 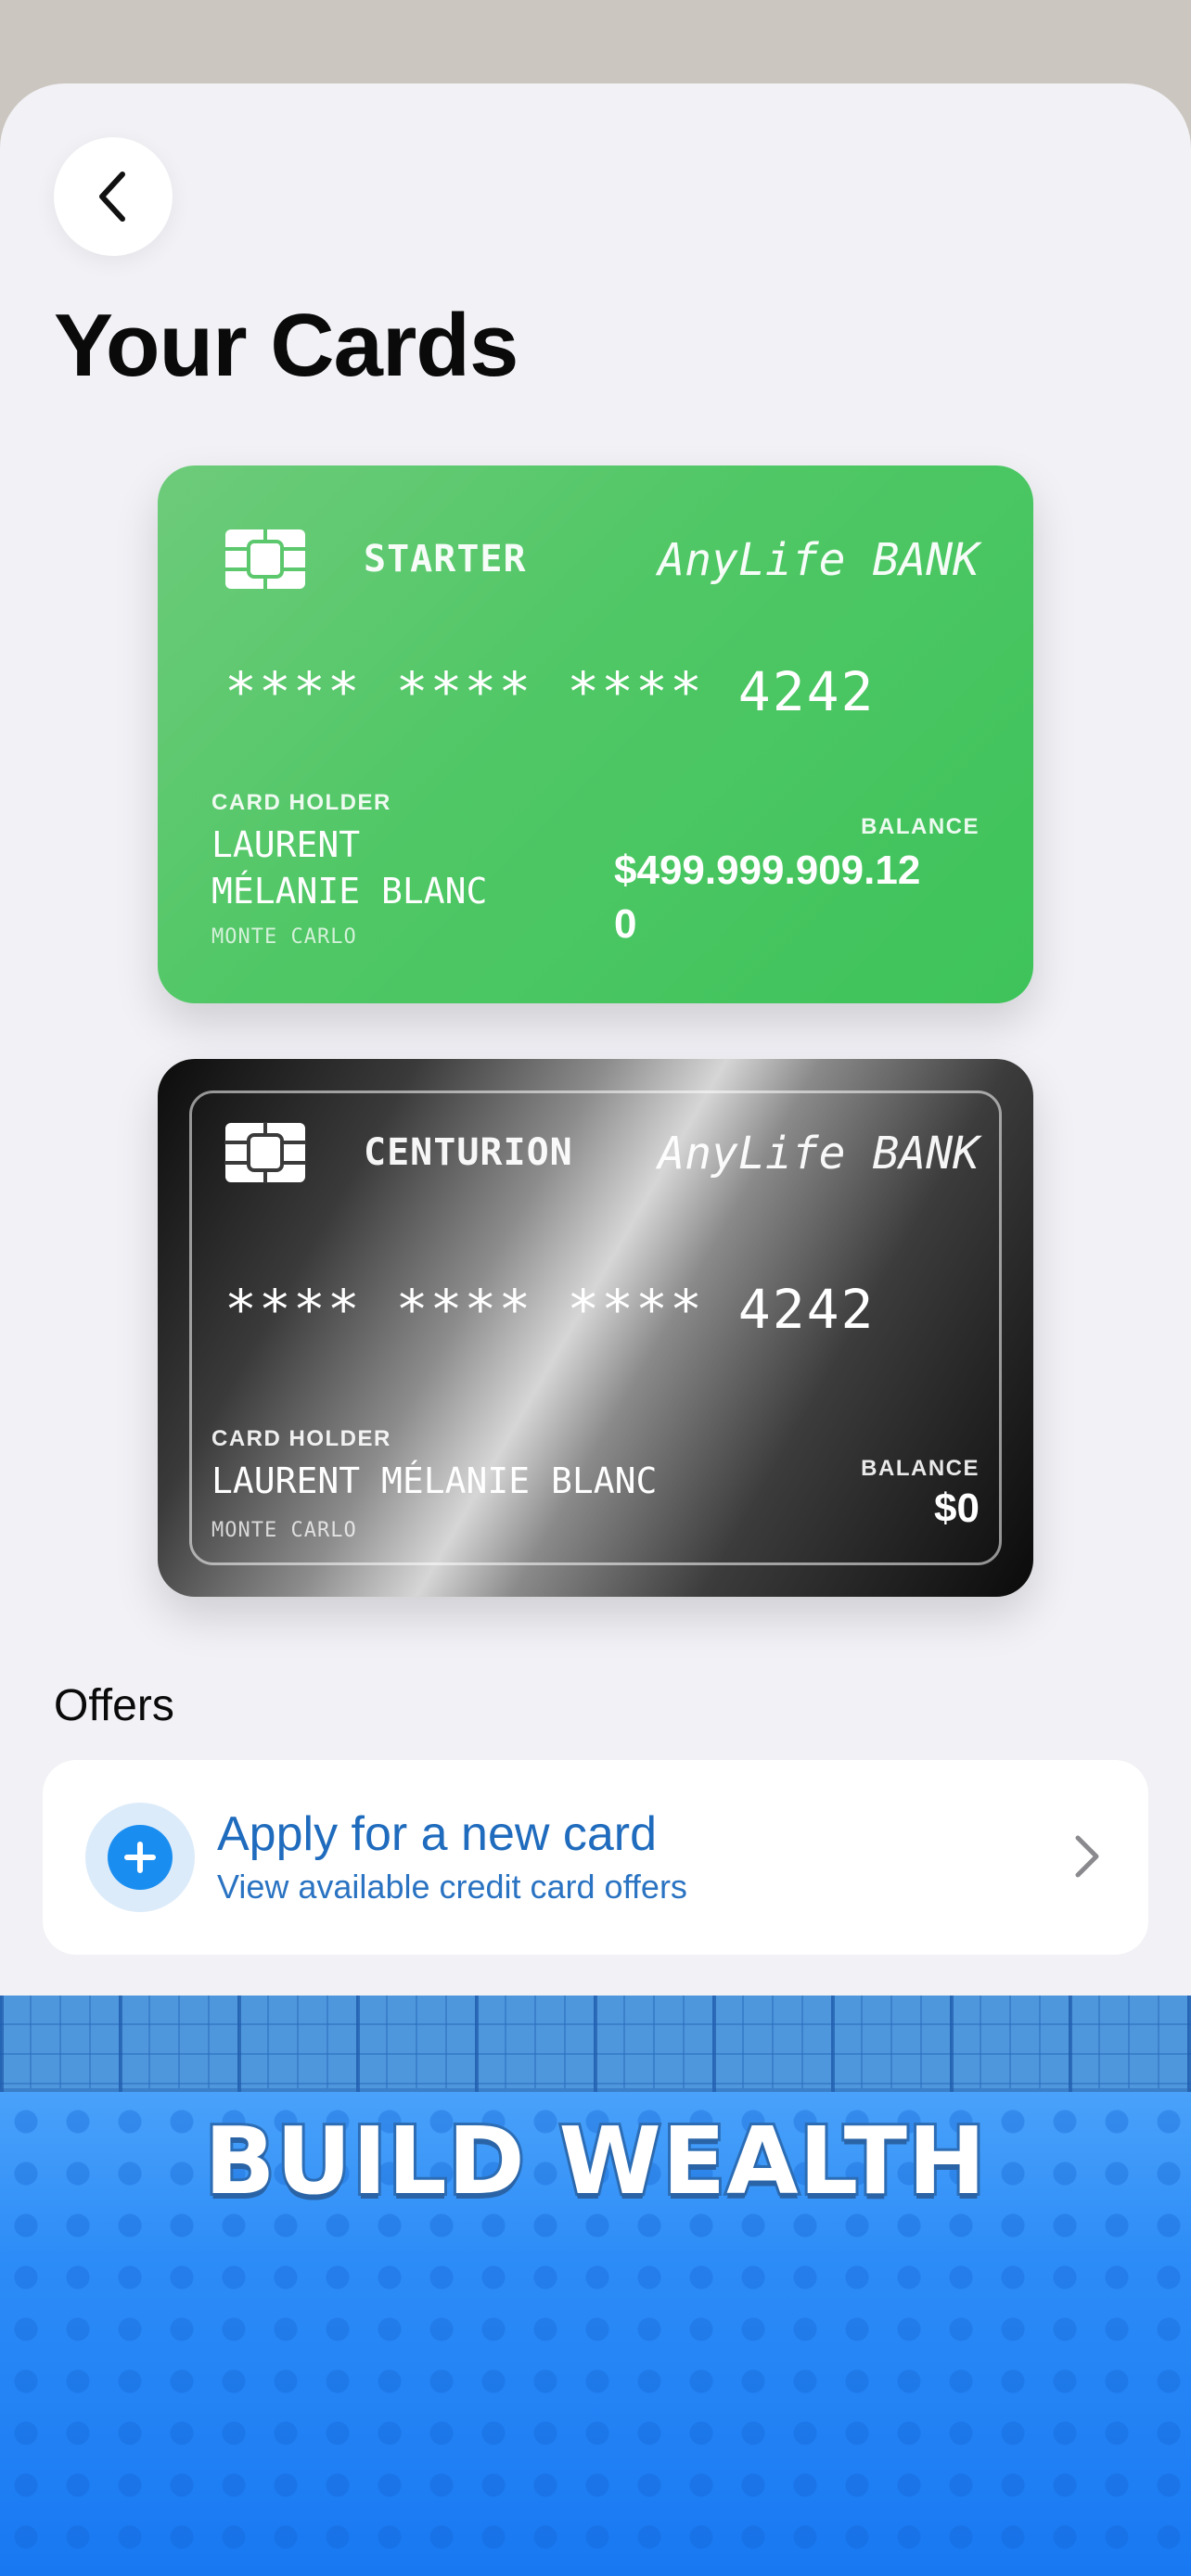 I want to click on plus-icon-badge, so click(x=140, y=1858).